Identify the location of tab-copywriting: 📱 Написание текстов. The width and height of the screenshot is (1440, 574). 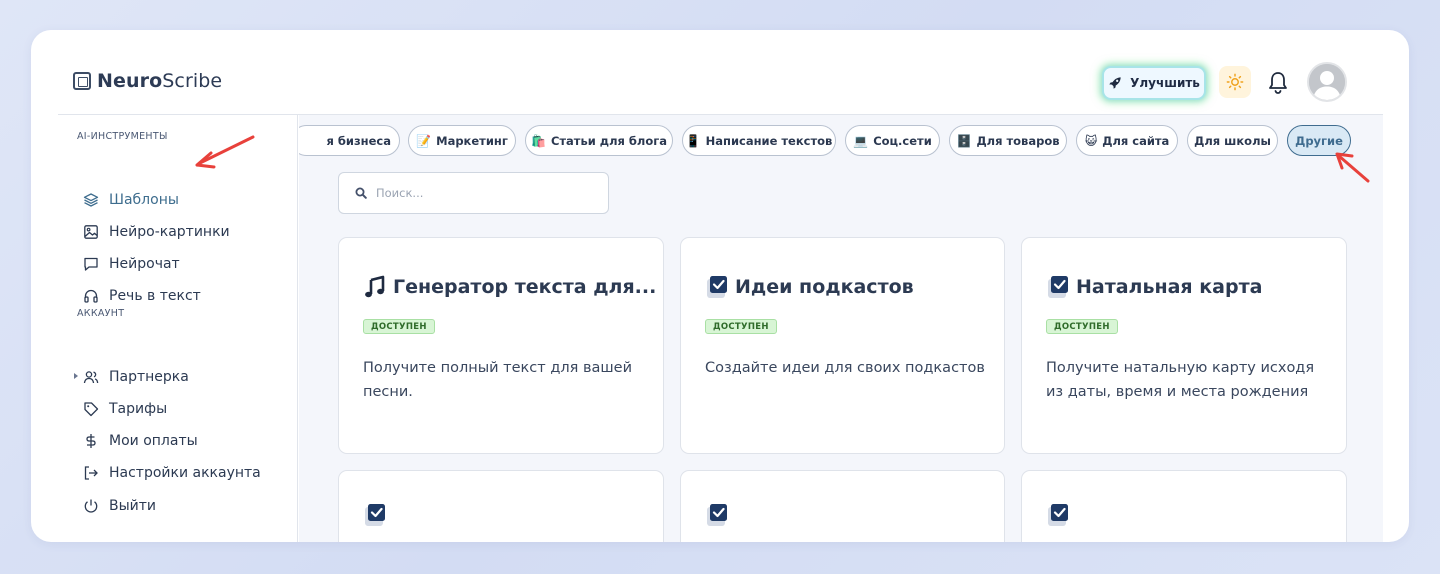
(759, 140).